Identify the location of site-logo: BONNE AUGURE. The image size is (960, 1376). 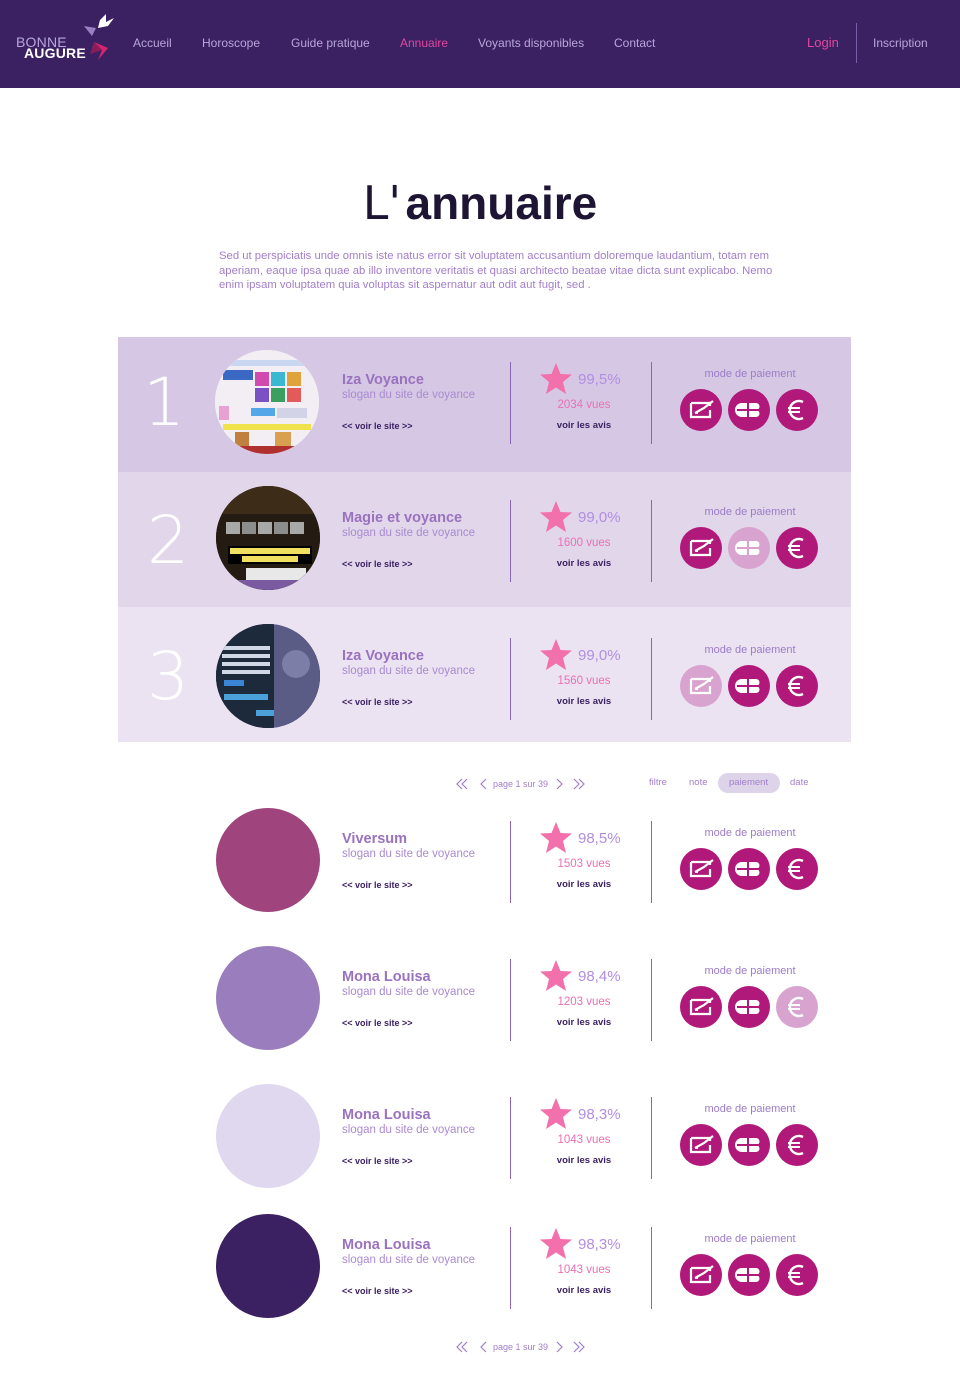
(66, 39).